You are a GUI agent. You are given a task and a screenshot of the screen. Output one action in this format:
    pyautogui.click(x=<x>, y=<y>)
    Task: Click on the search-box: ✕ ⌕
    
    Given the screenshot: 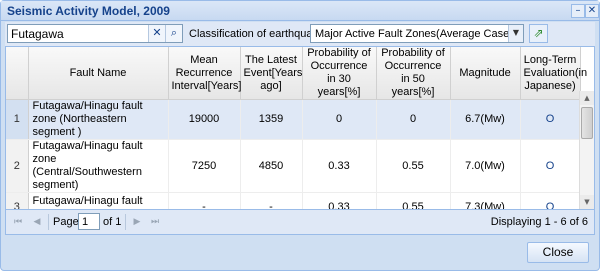 What is the action you would take?
    pyautogui.click(x=95, y=33)
    